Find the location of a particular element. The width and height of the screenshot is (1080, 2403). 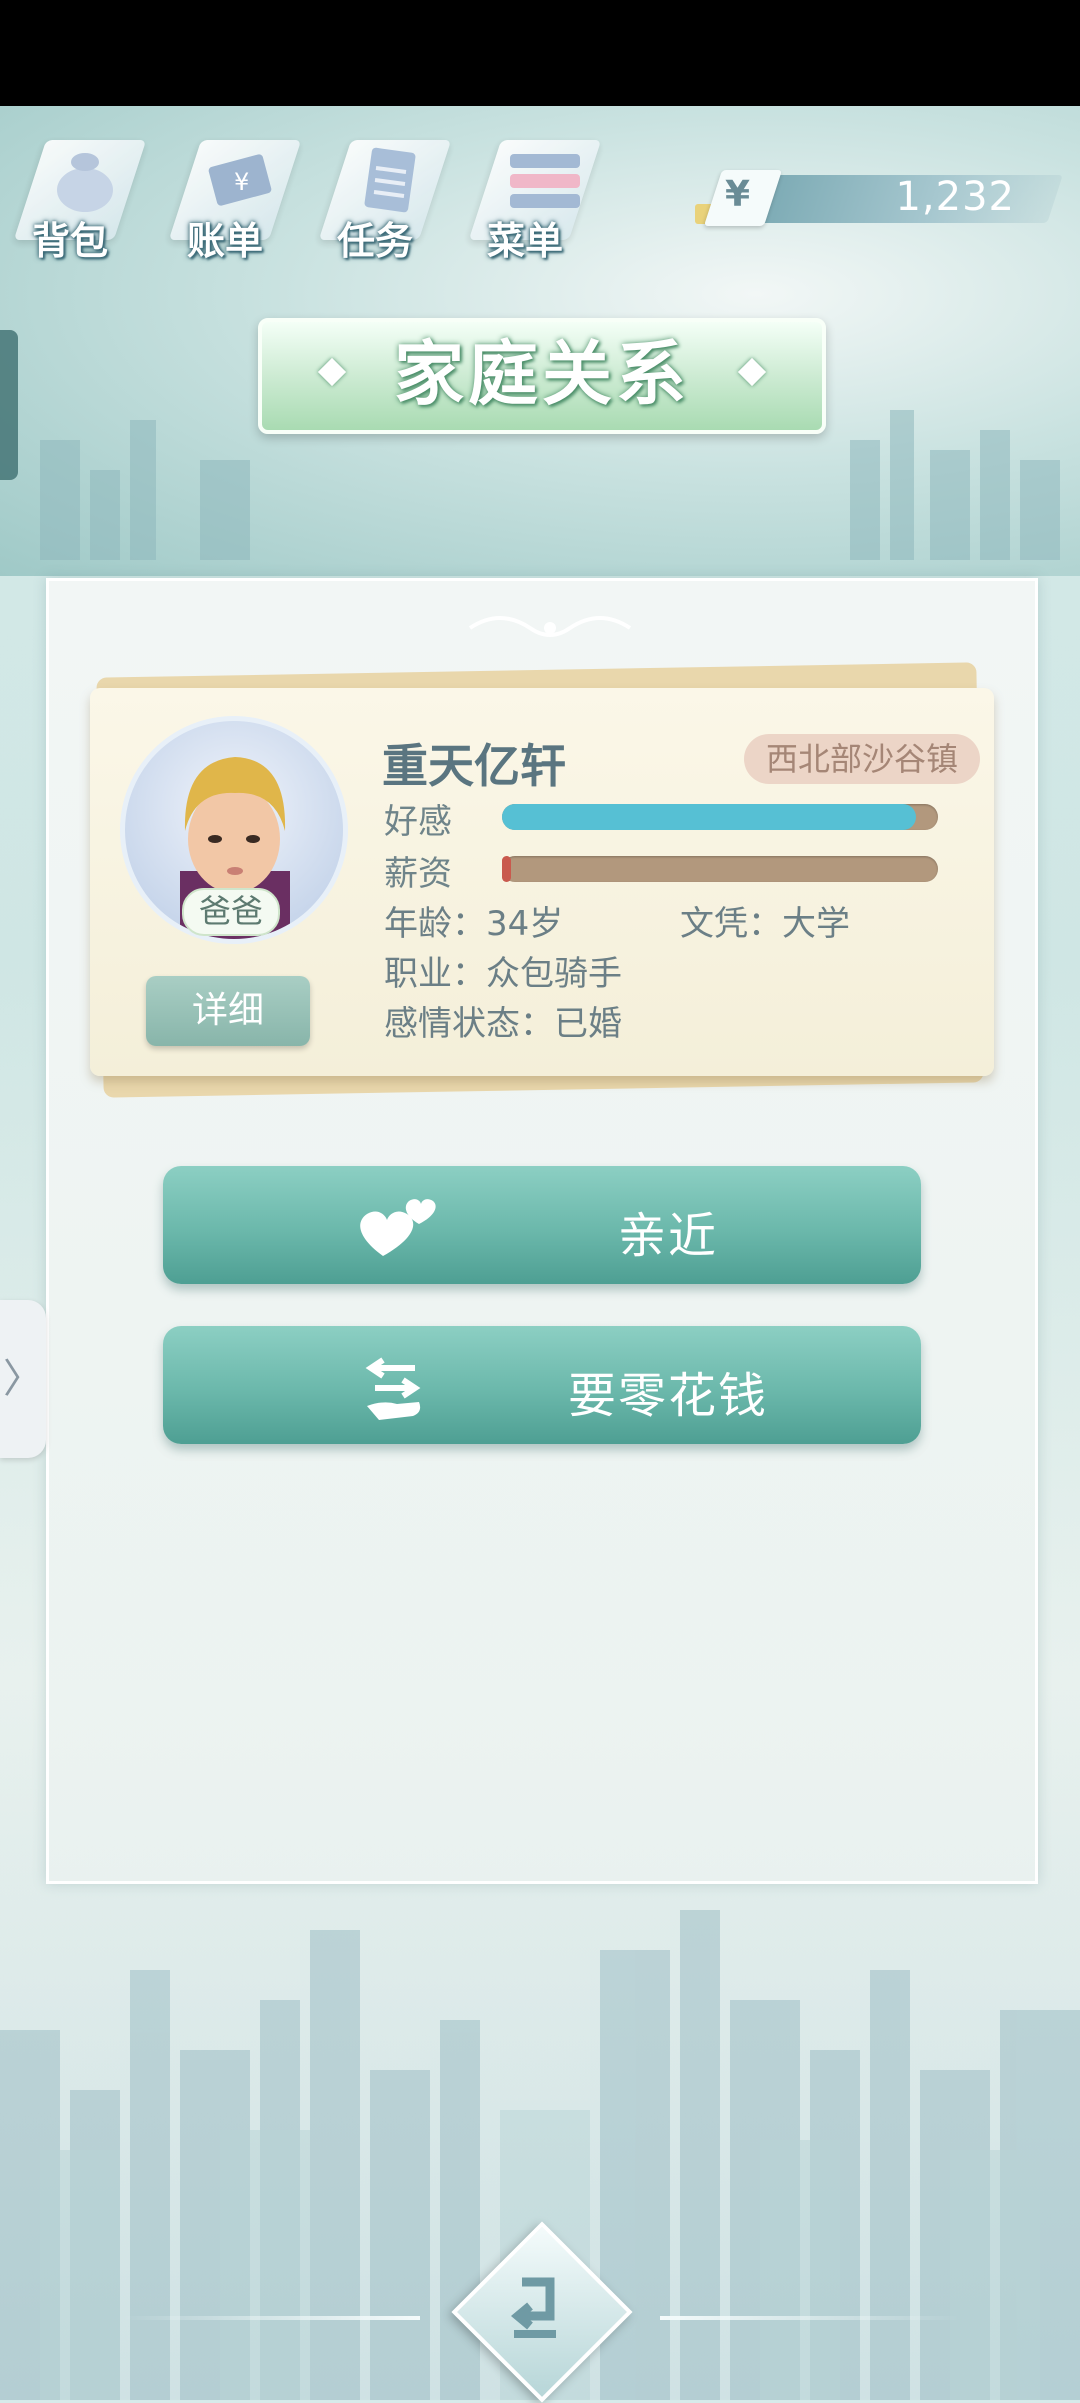

bill-icon: ¥ is located at coordinates (240, 180).